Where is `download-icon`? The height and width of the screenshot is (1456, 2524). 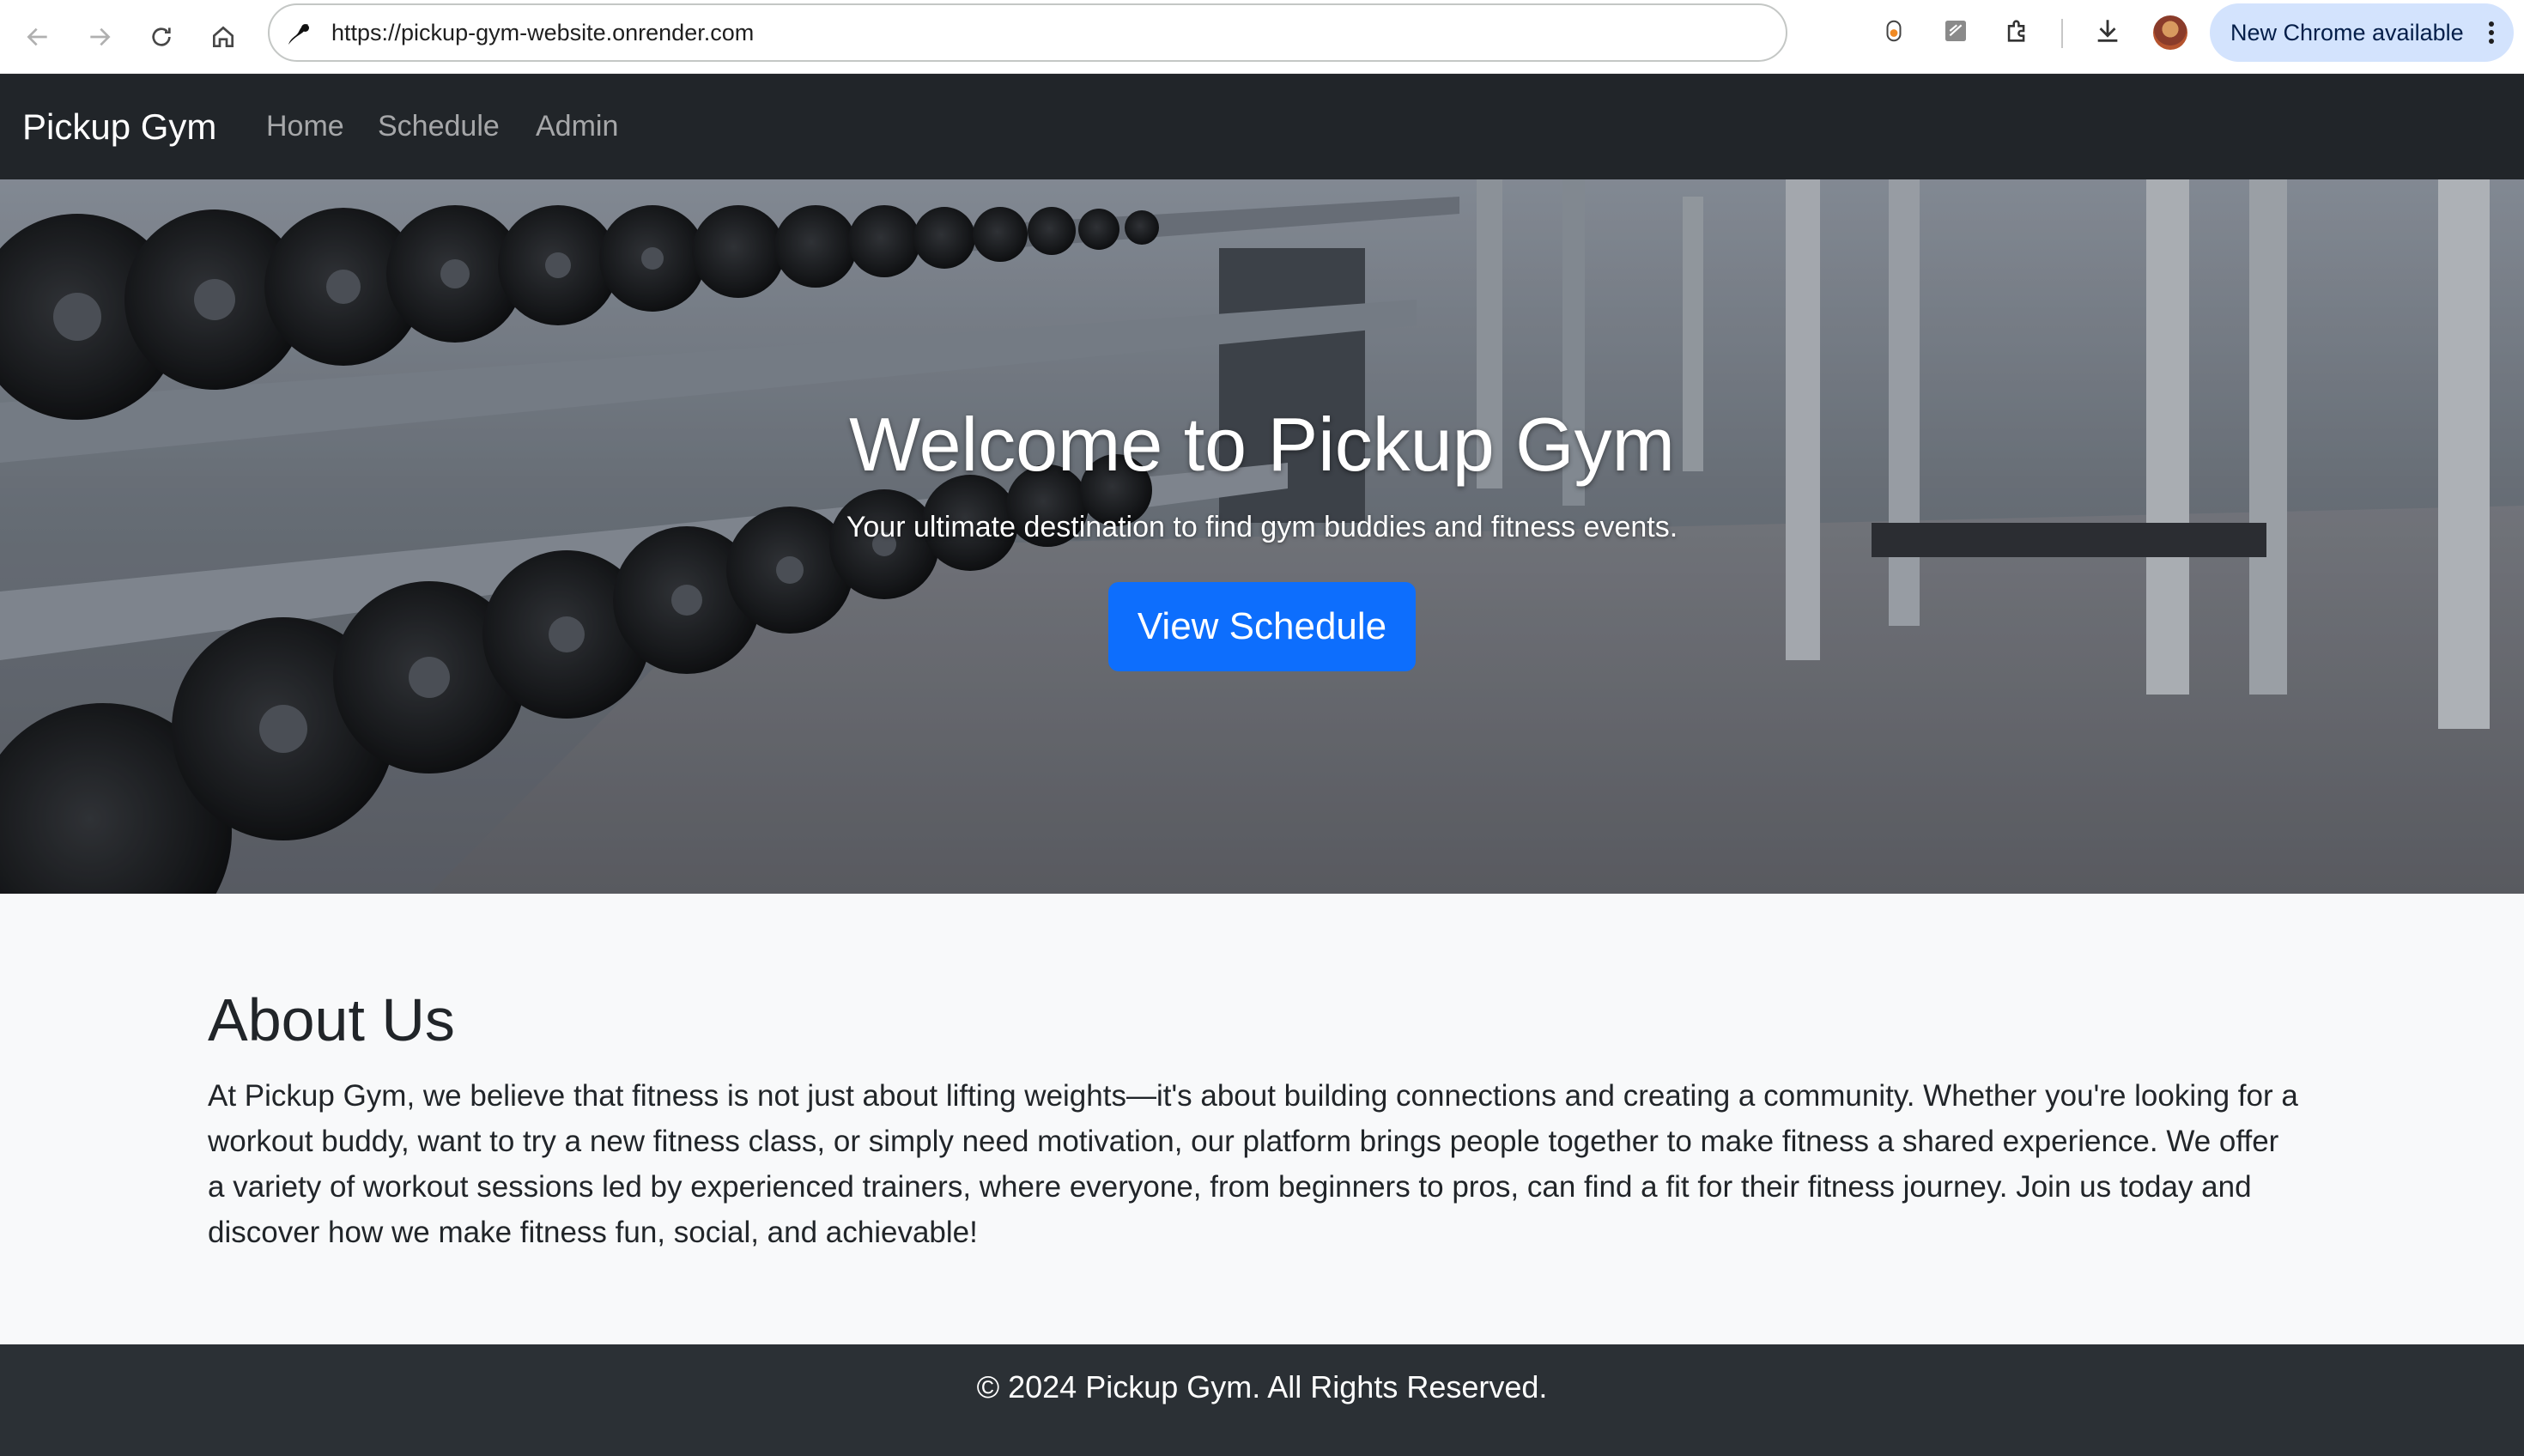 download-icon is located at coordinates (2107, 31).